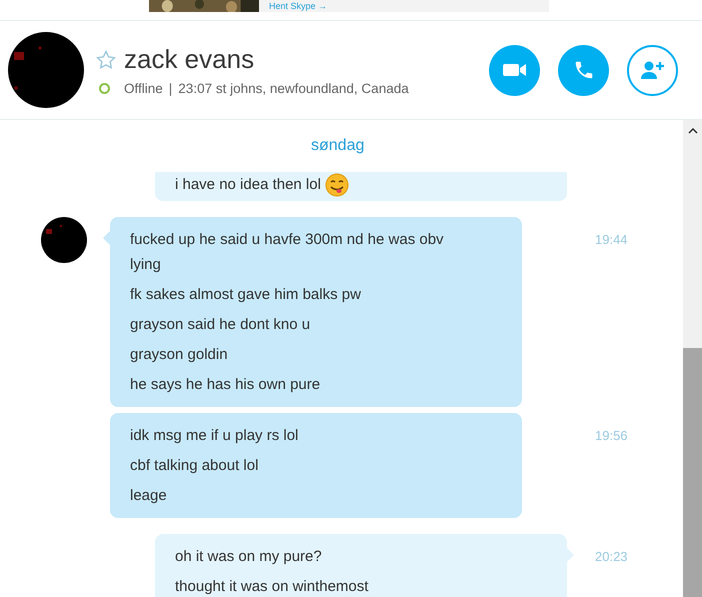 Image resolution: width=702 pixels, height=597 pixels. What do you see at coordinates (245, 295) in the screenshot?
I see `message-text: fk sakes almost gave him balks pw` at bounding box center [245, 295].